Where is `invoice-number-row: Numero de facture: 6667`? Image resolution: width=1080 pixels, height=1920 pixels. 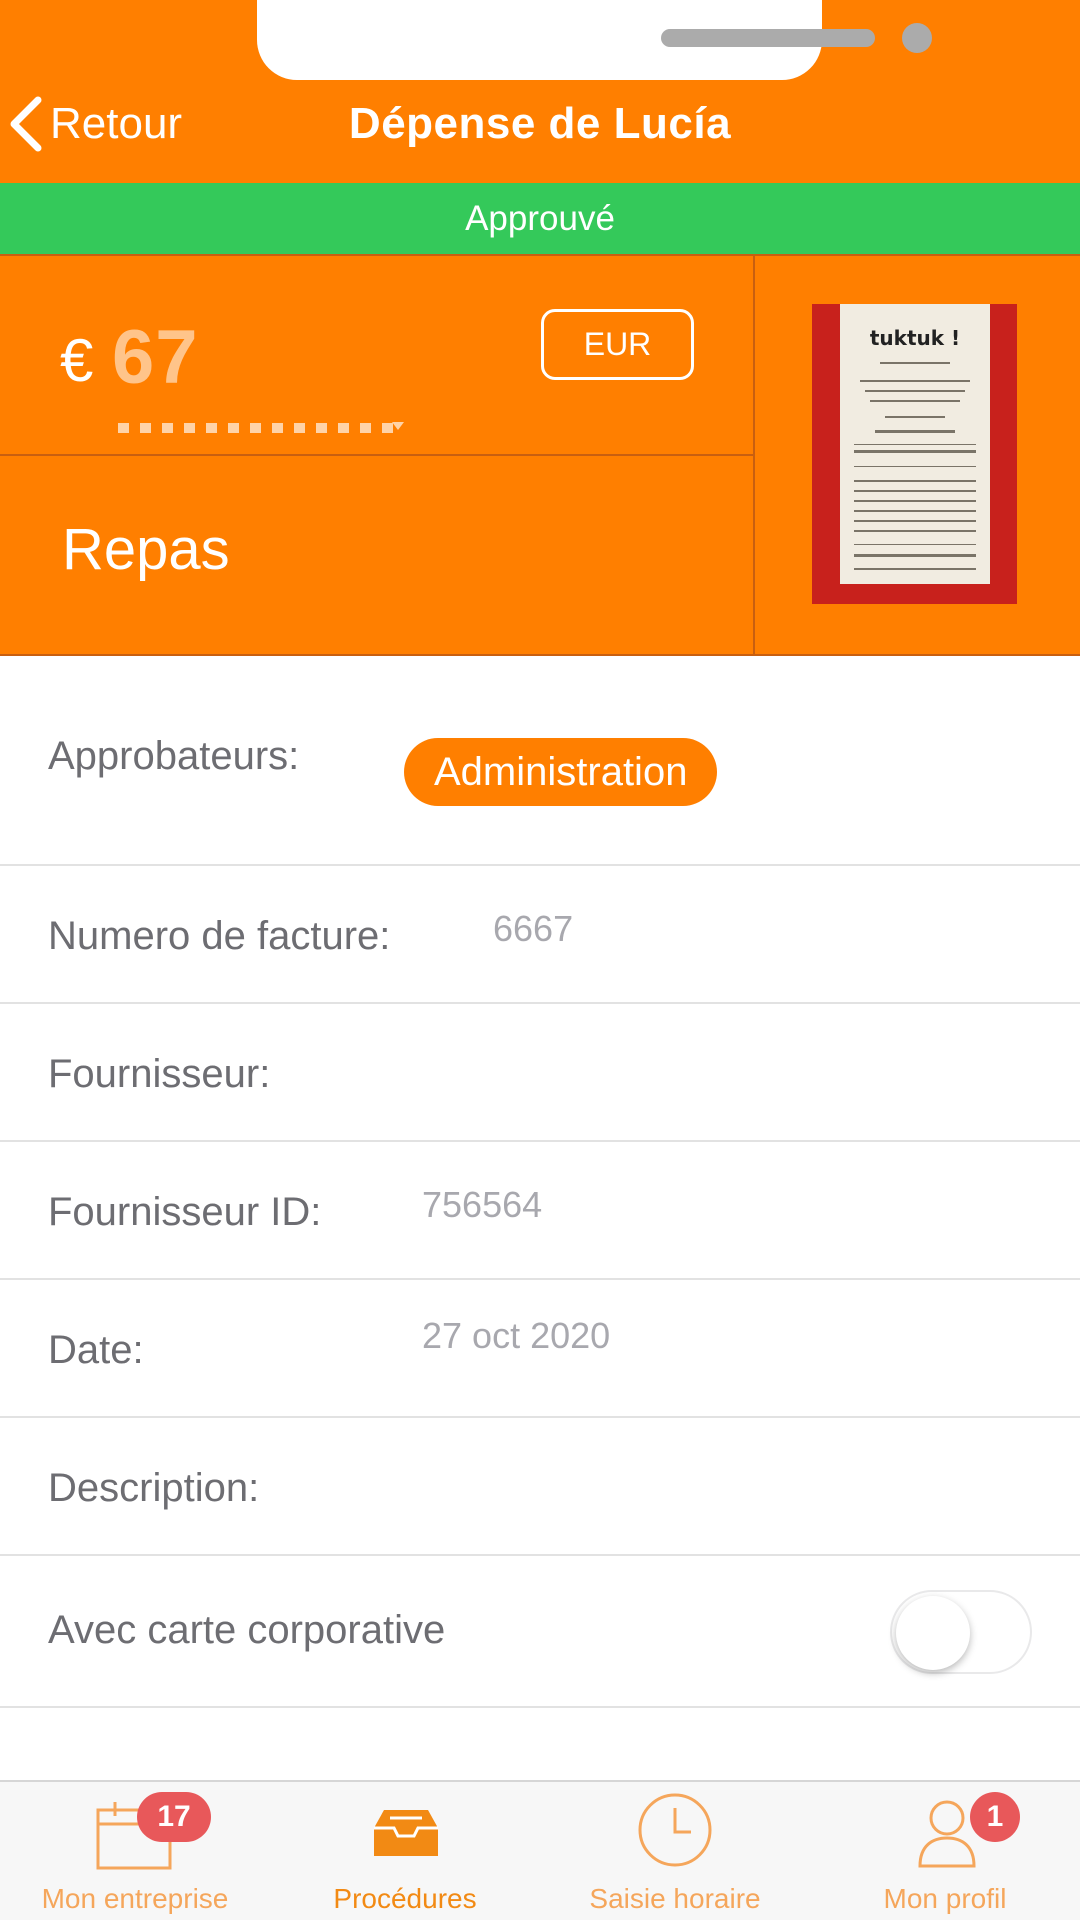 invoice-number-row: Numero de facture: 6667 is located at coordinates (540, 935).